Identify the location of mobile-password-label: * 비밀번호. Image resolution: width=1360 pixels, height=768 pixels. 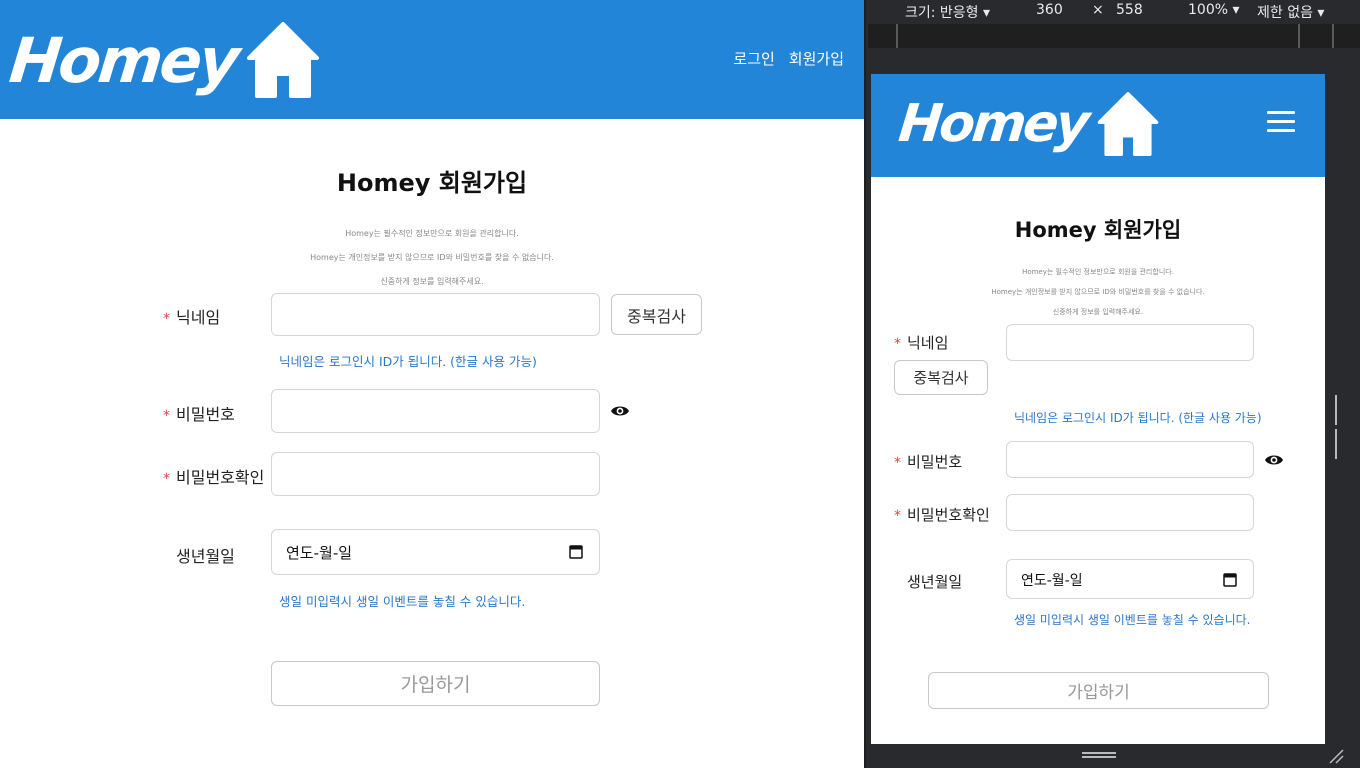
(928, 461).